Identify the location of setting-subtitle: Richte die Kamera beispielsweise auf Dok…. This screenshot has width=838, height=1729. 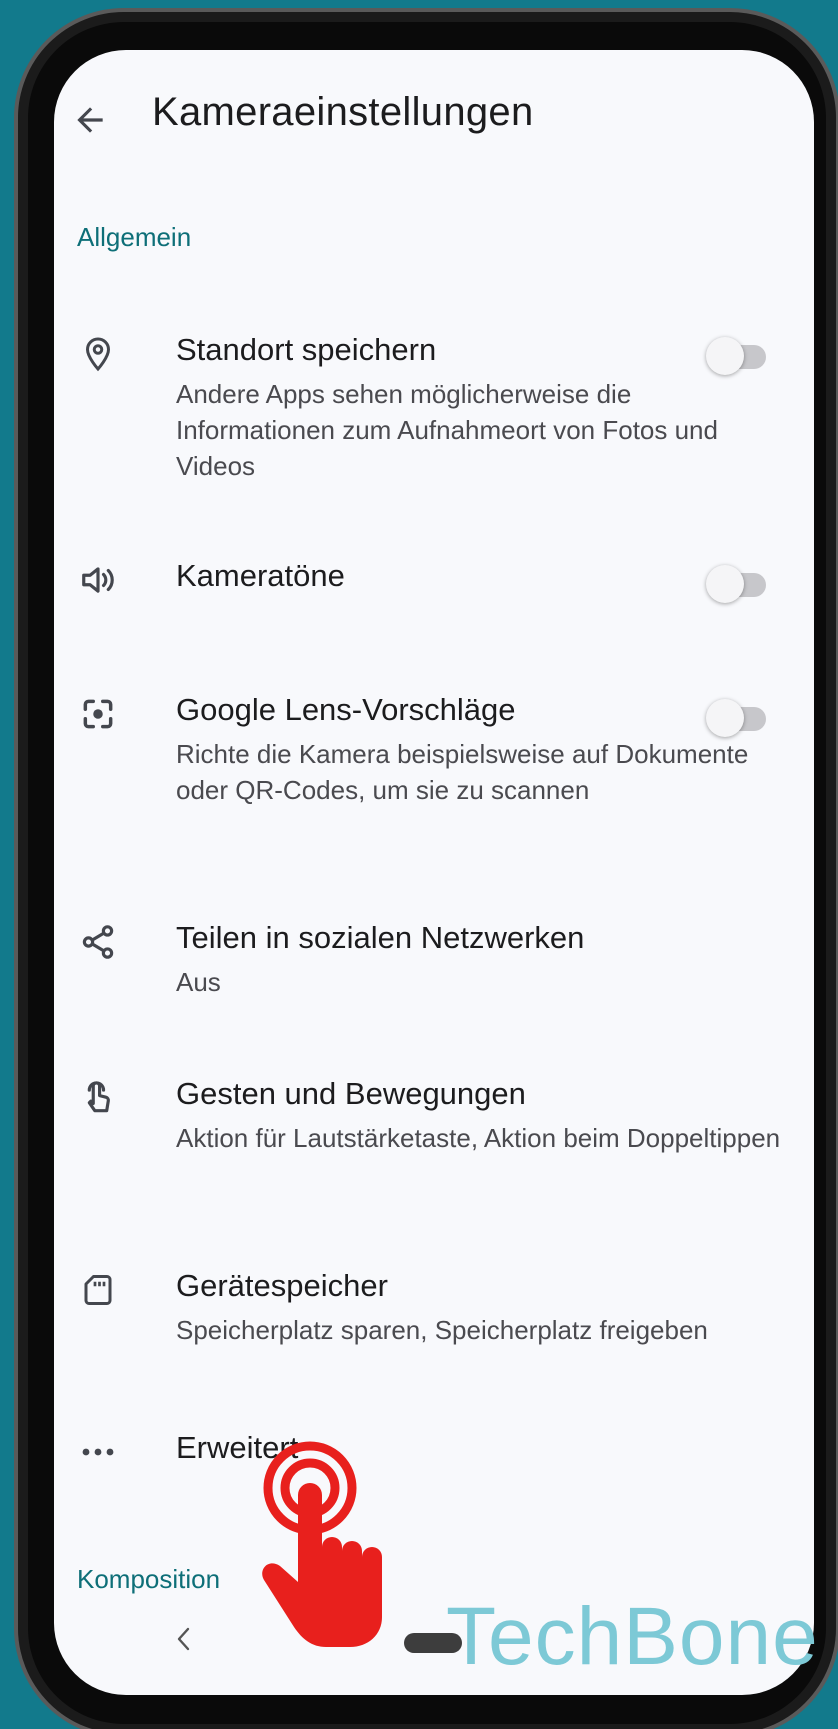
(462, 772).